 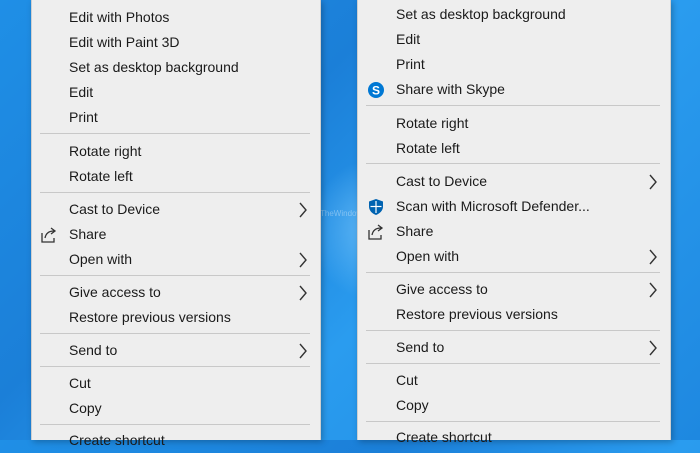 I want to click on menu-item-edit-with-paint-3d: Edit with Paint 3D, so click(x=176, y=42).